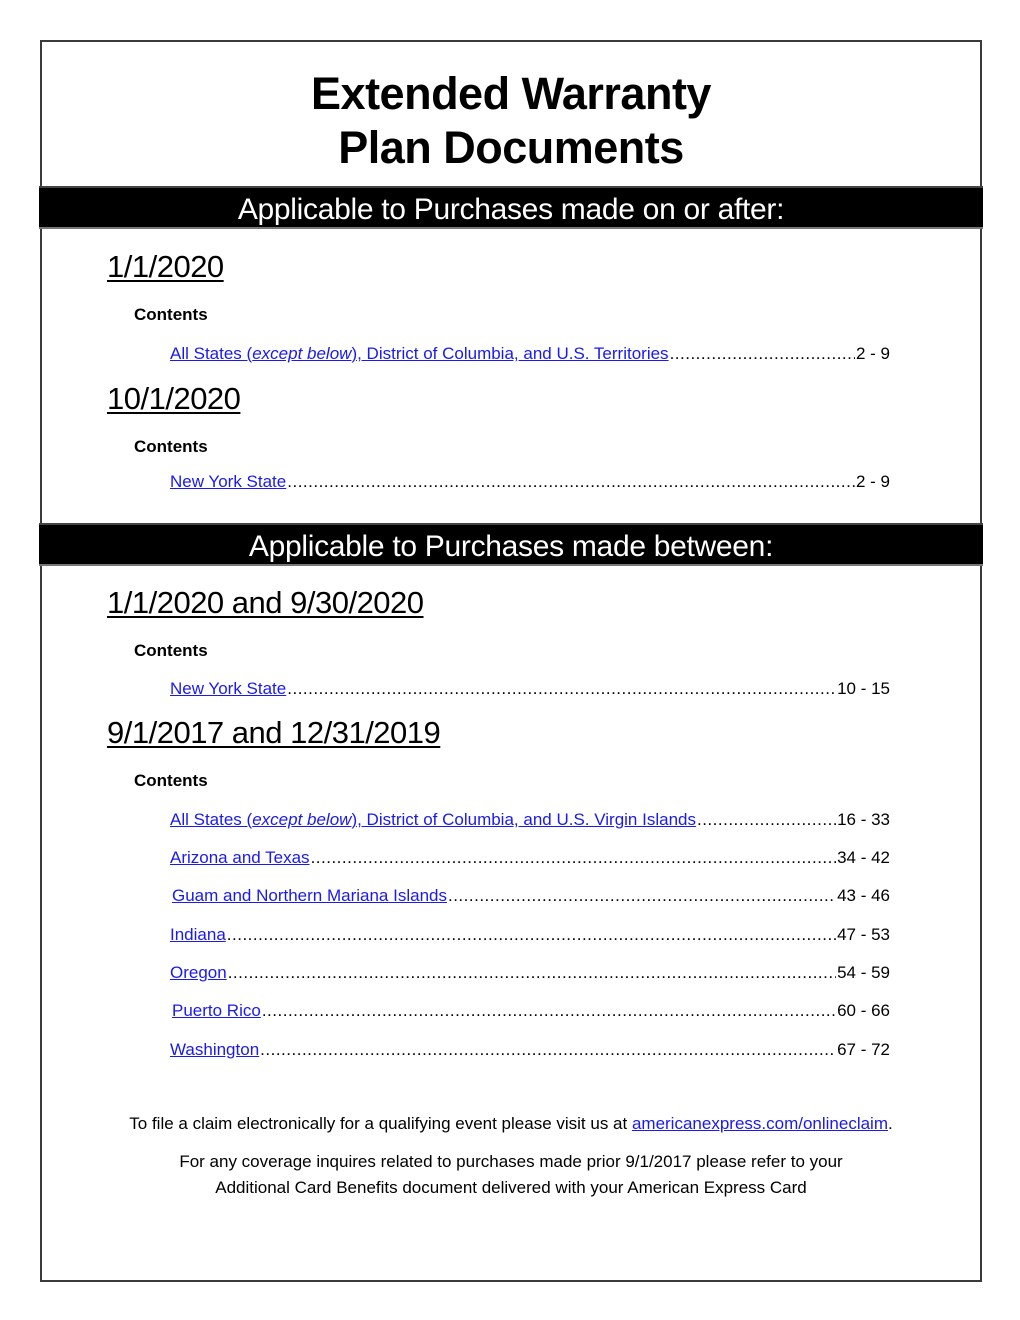 This screenshot has width=1020, height=1320. What do you see at coordinates (265, 602) in the screenshot?
I see `date-heading-2020-range: 1/1/2020 and 9/30/2020` at bounding box center [265, 602].